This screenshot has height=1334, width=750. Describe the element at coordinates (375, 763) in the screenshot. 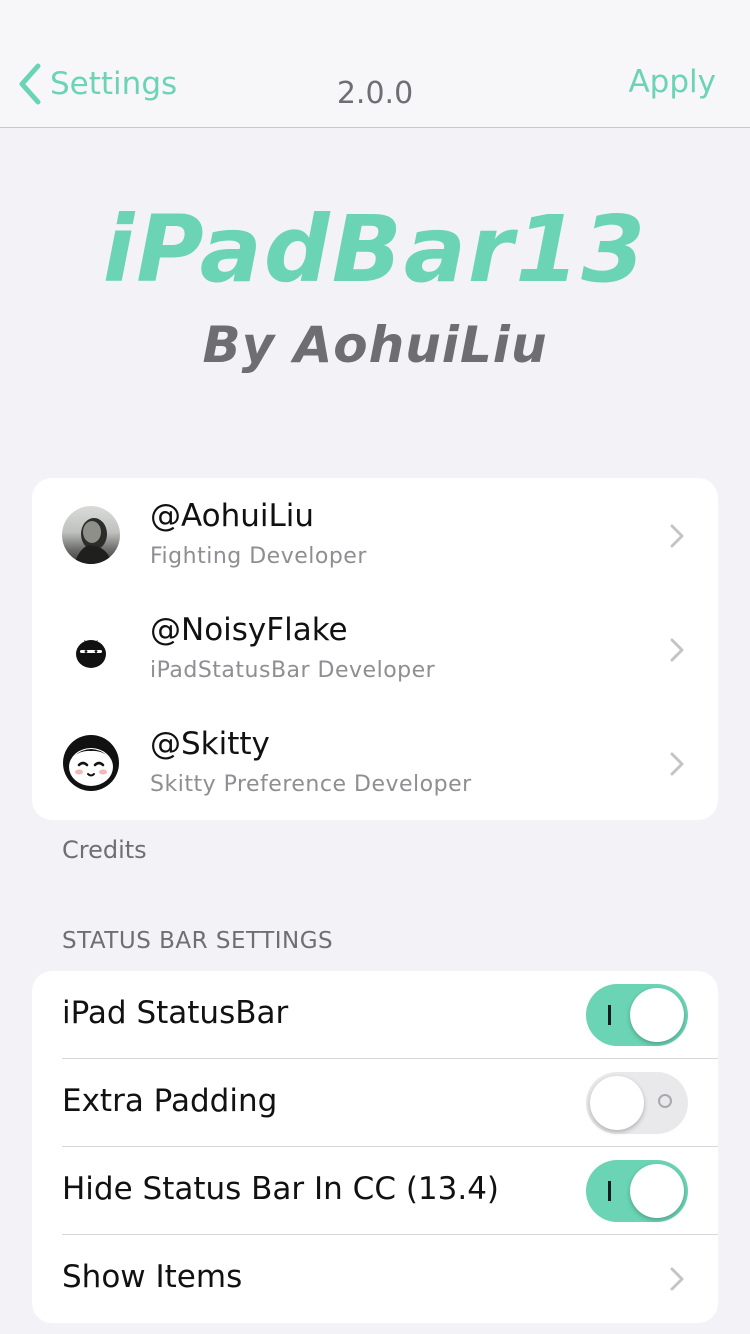

I see `credit-row-skitty: @Skitty Skitty Preference Developer` at that location.